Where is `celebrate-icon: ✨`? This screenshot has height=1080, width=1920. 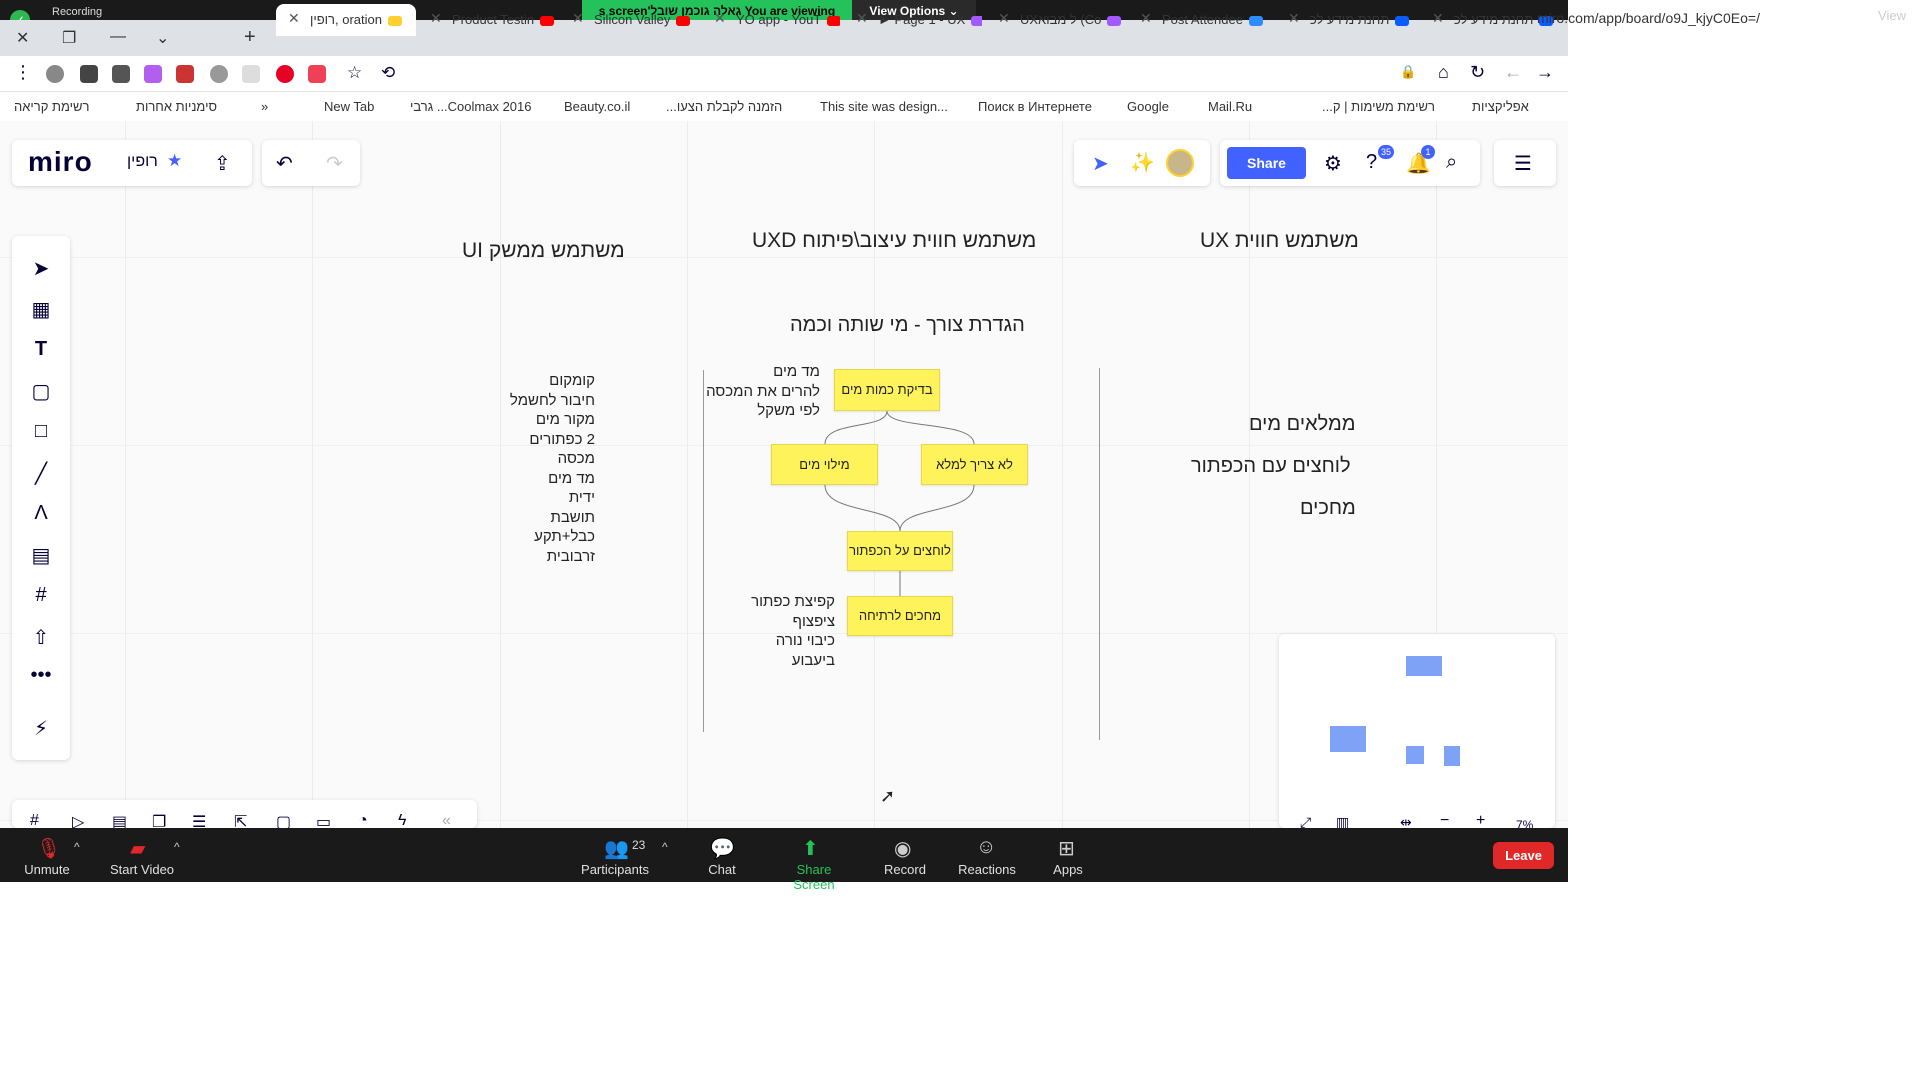
celebrate-icon: ✨ is located at coordinates (1142, 162).